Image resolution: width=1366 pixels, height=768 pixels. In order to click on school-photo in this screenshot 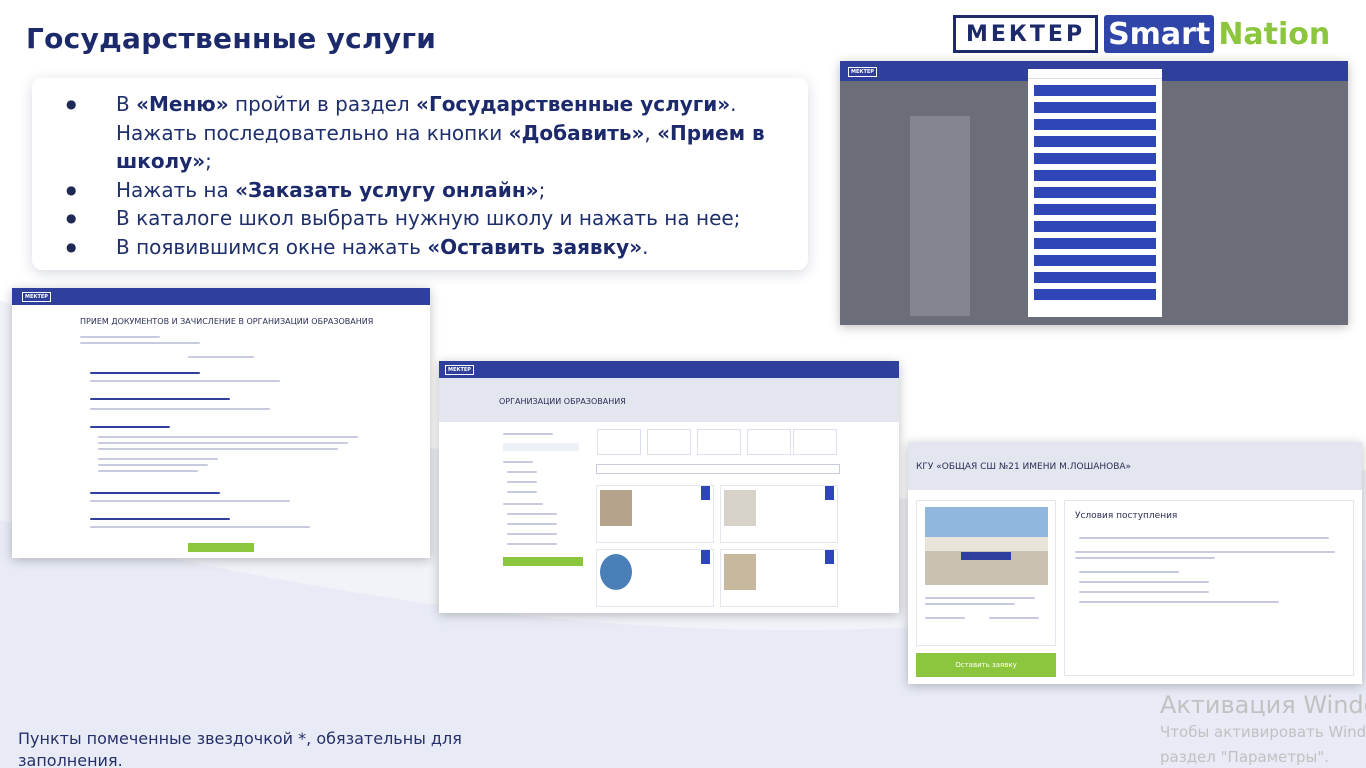, I will do `click(986, 546)`.